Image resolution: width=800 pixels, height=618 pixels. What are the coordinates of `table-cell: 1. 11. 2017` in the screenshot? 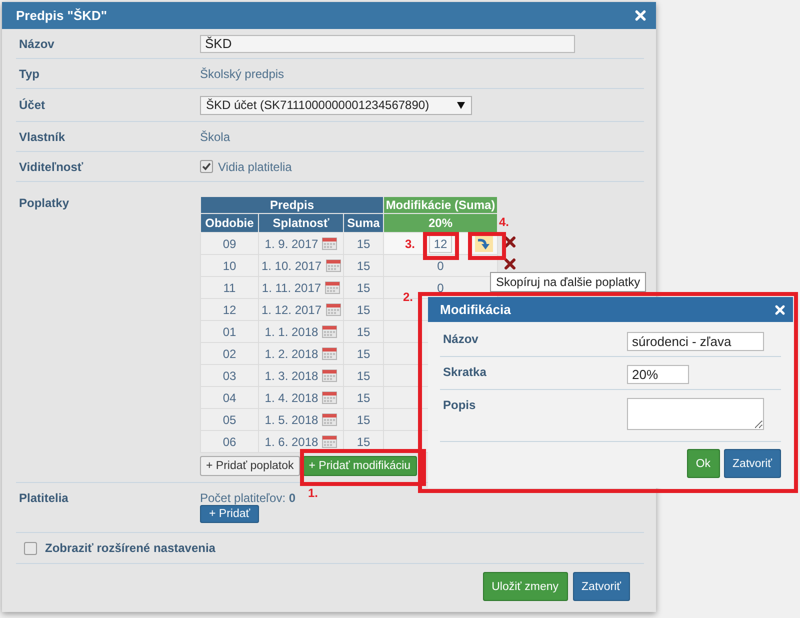 It's located at (292, 287).